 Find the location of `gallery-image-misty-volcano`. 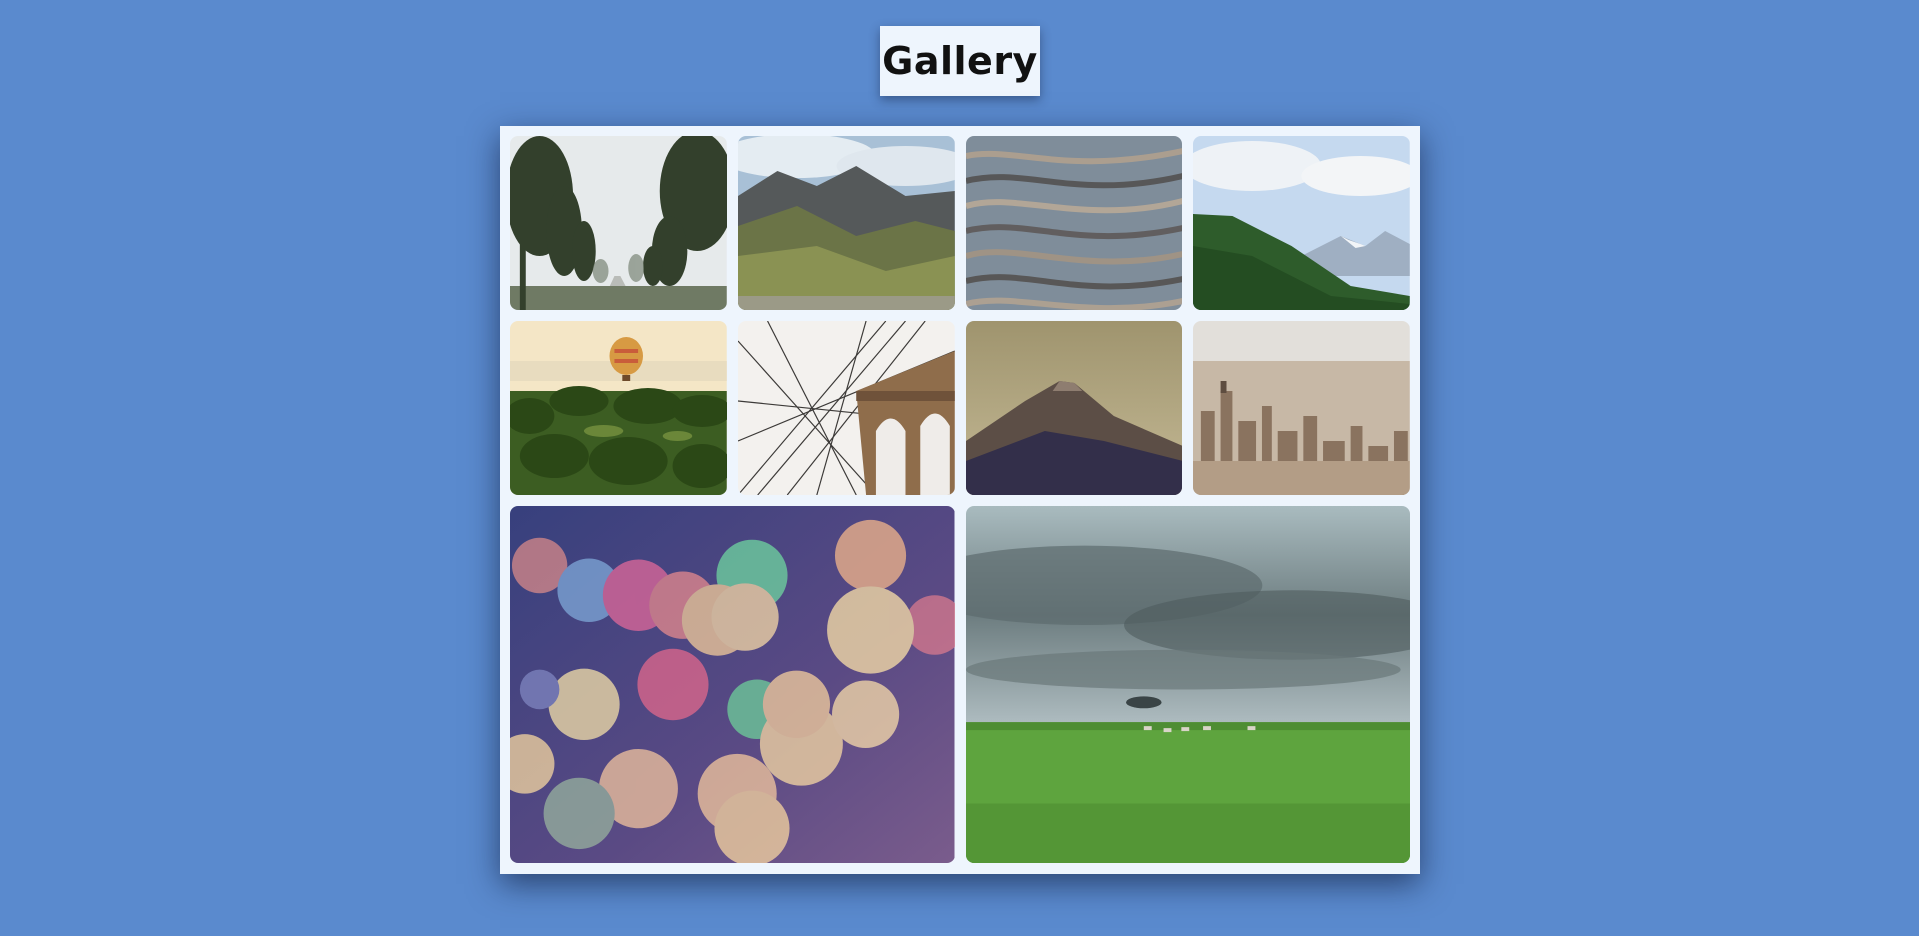

gallery-image-misty-volcano is located at coordinates (1074, 408).